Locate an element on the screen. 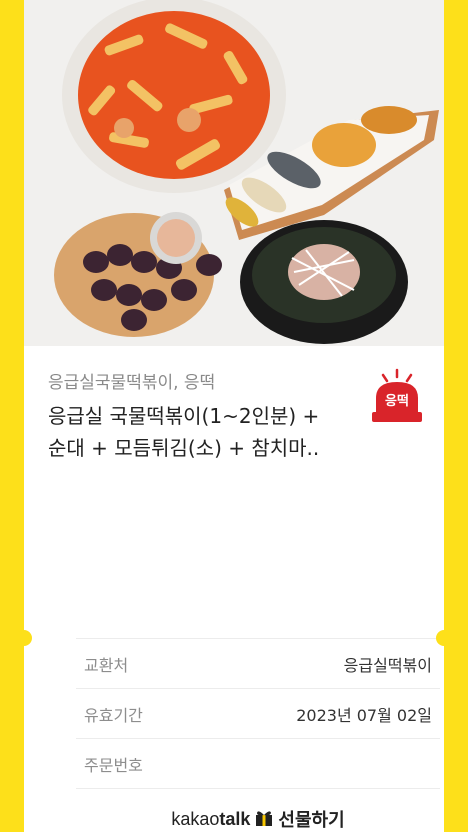 This screenshot has height=832, width=468. brand-logo: 응떡 is located at coordinates (397, 397).